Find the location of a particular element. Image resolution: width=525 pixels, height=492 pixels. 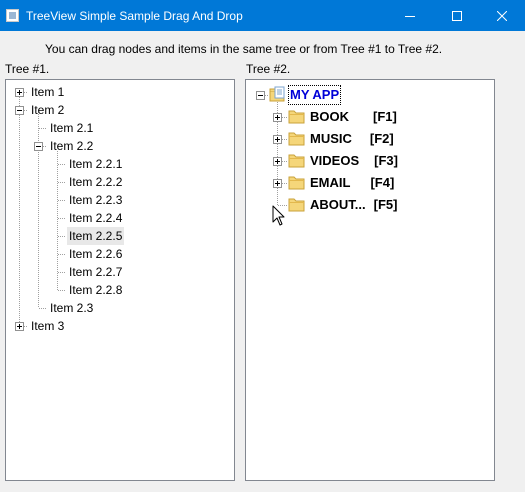

title-bar: TreeView Simple Sample Drag And Drop is located at coordinates (262, 15).